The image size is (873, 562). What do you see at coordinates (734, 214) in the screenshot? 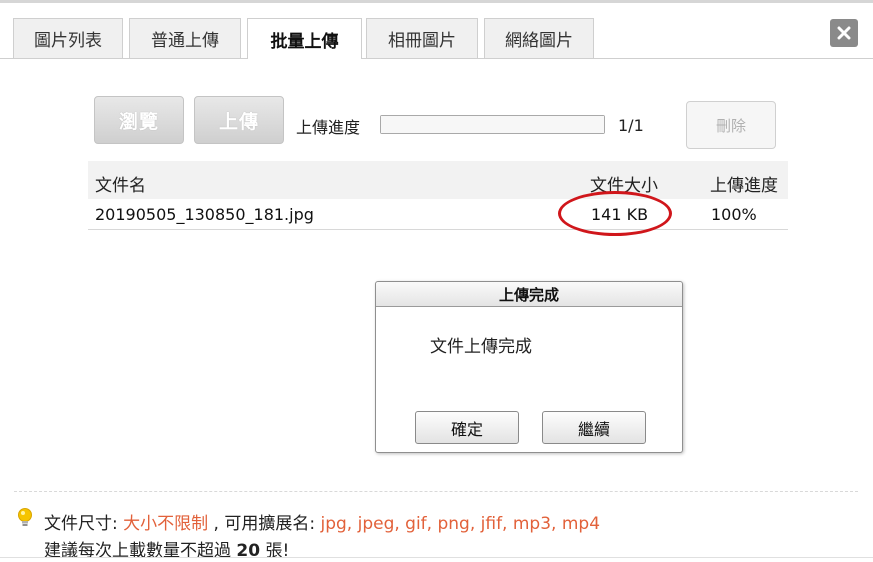
I see `file-progress-cell: 100%` at bounding box center [734, 214].